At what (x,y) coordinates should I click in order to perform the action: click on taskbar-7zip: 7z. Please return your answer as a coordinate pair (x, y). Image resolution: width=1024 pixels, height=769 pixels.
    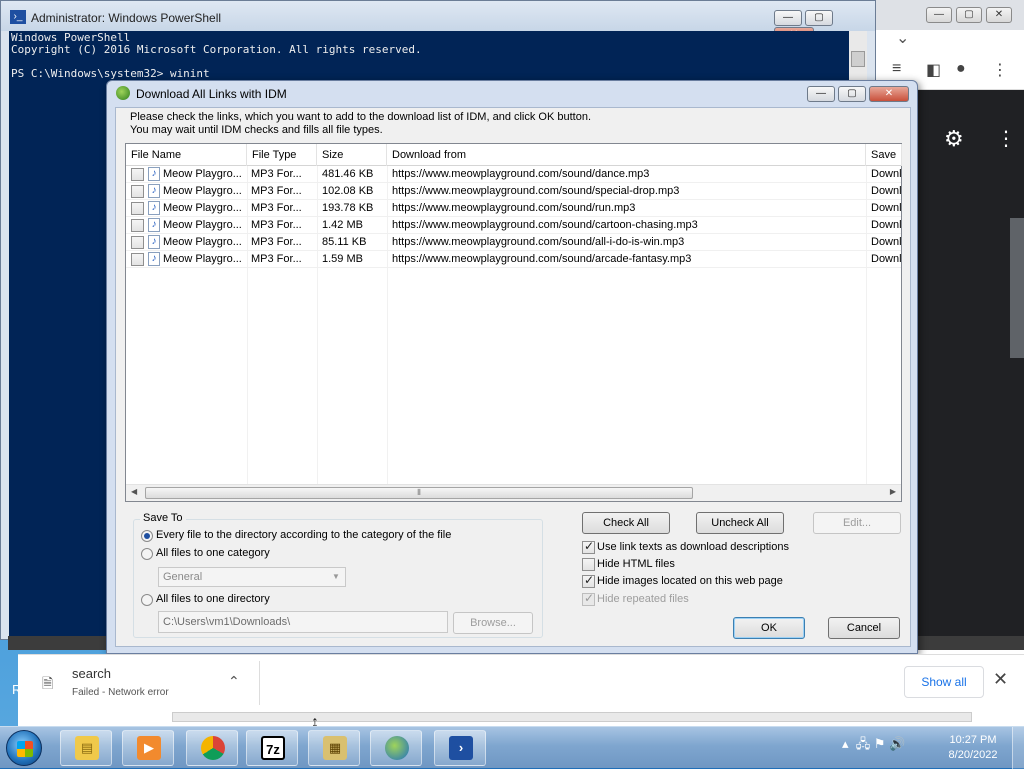
    Looking at the image, I should click on (272, 748).